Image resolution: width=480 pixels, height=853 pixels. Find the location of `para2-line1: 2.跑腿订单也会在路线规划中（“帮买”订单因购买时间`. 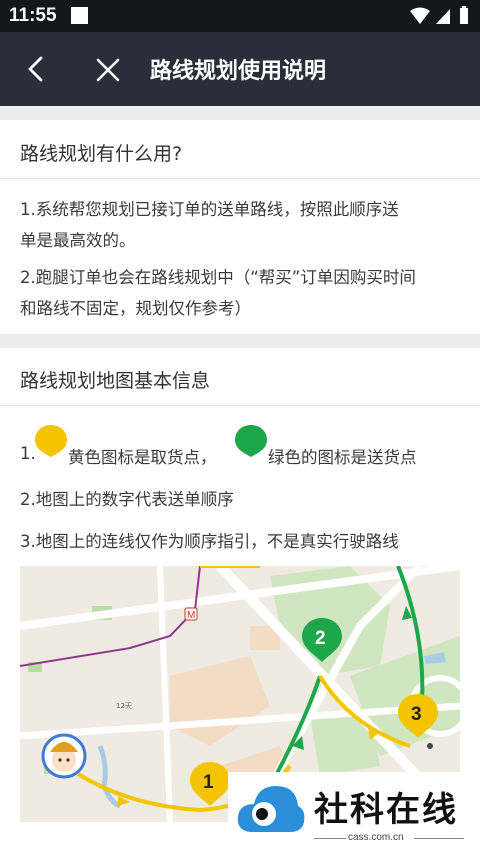

para2-line1: 2.跑腿订单也会在路线规划中（“帮买”订单因购买时间 is located at coordinates (218, 277).